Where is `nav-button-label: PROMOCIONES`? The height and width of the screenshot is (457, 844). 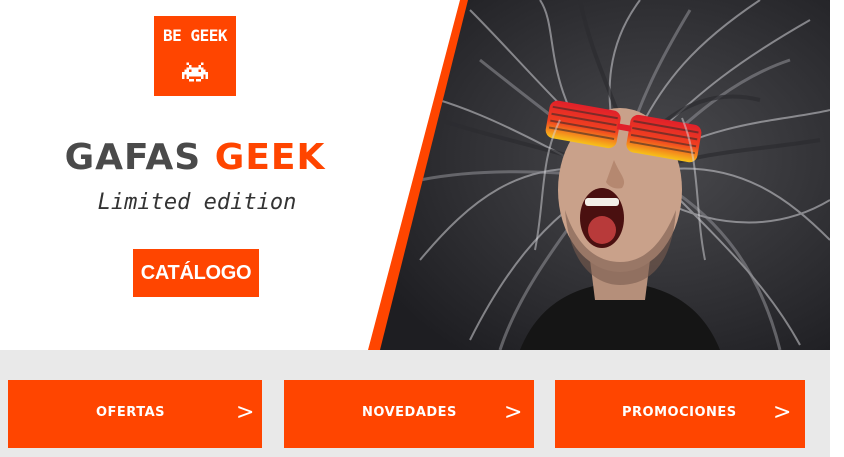
nav-button-label: PROMOCIONES is located at coordinates (679, 412).